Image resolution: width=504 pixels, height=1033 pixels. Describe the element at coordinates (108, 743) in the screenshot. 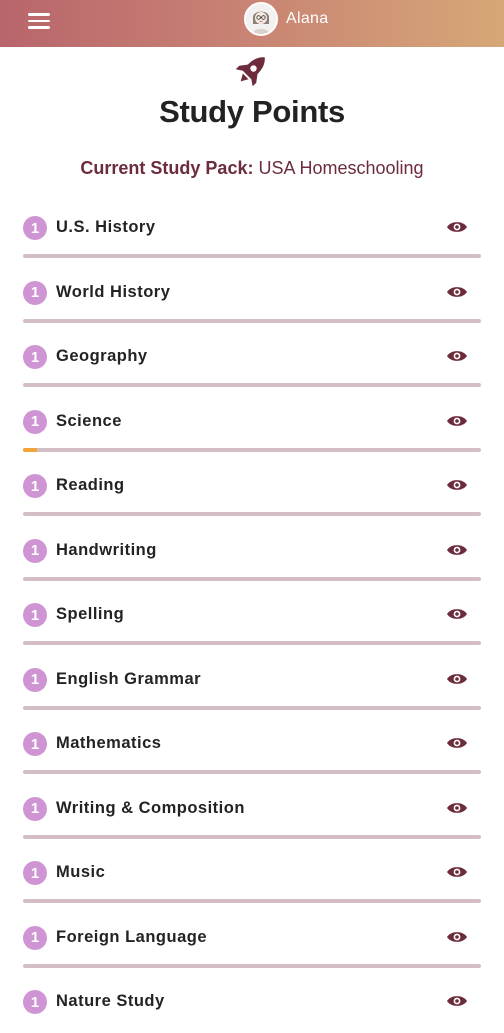

I see `subject-name: Mathematics` at that location.